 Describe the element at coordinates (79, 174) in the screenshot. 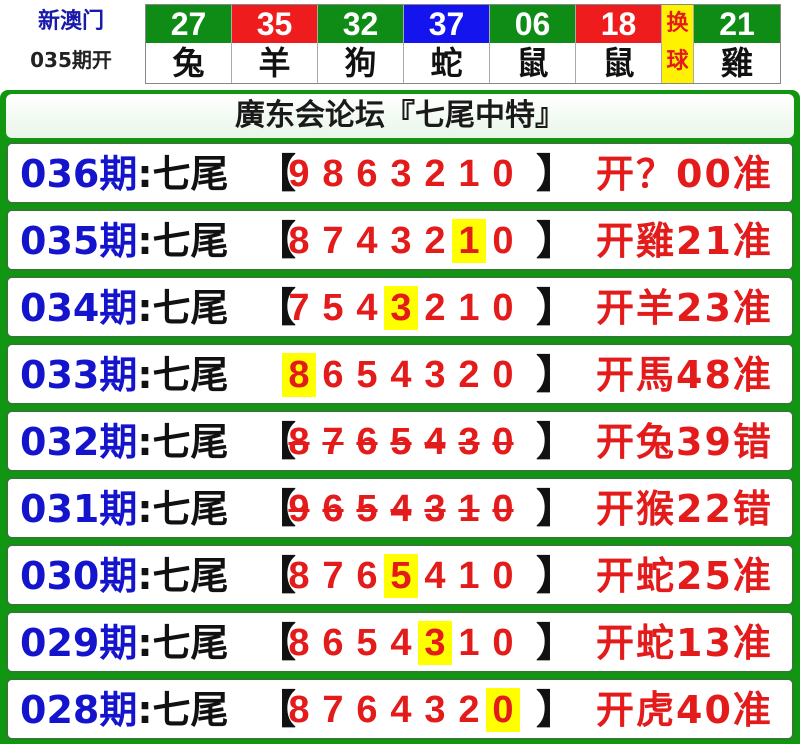

I see `period-number: 036期` at that location.